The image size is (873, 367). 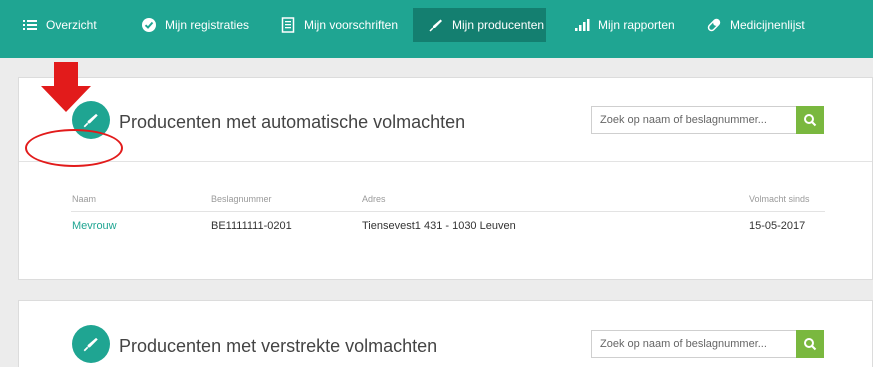 I want to click on panel-title: Producenten met automatische volmachten, so click(x=292, y=122).